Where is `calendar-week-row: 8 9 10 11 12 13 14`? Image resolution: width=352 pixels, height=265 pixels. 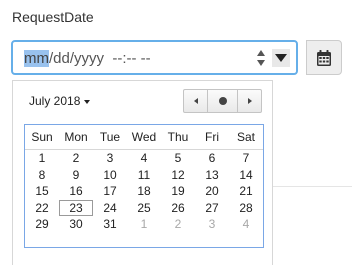 calendar-week-row: 8 9 10 11 12 13 14 is located at coordinates (144, 175).